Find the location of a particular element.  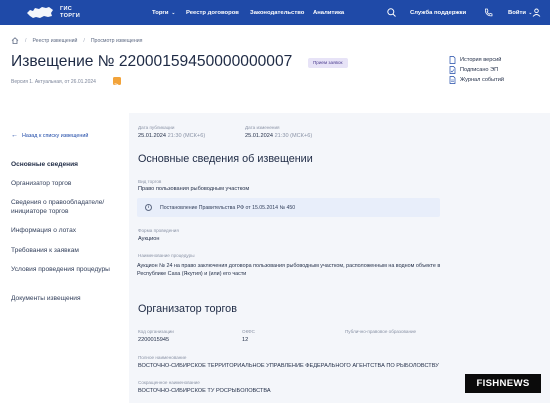

document-icon is located at coordinates (452, 60).